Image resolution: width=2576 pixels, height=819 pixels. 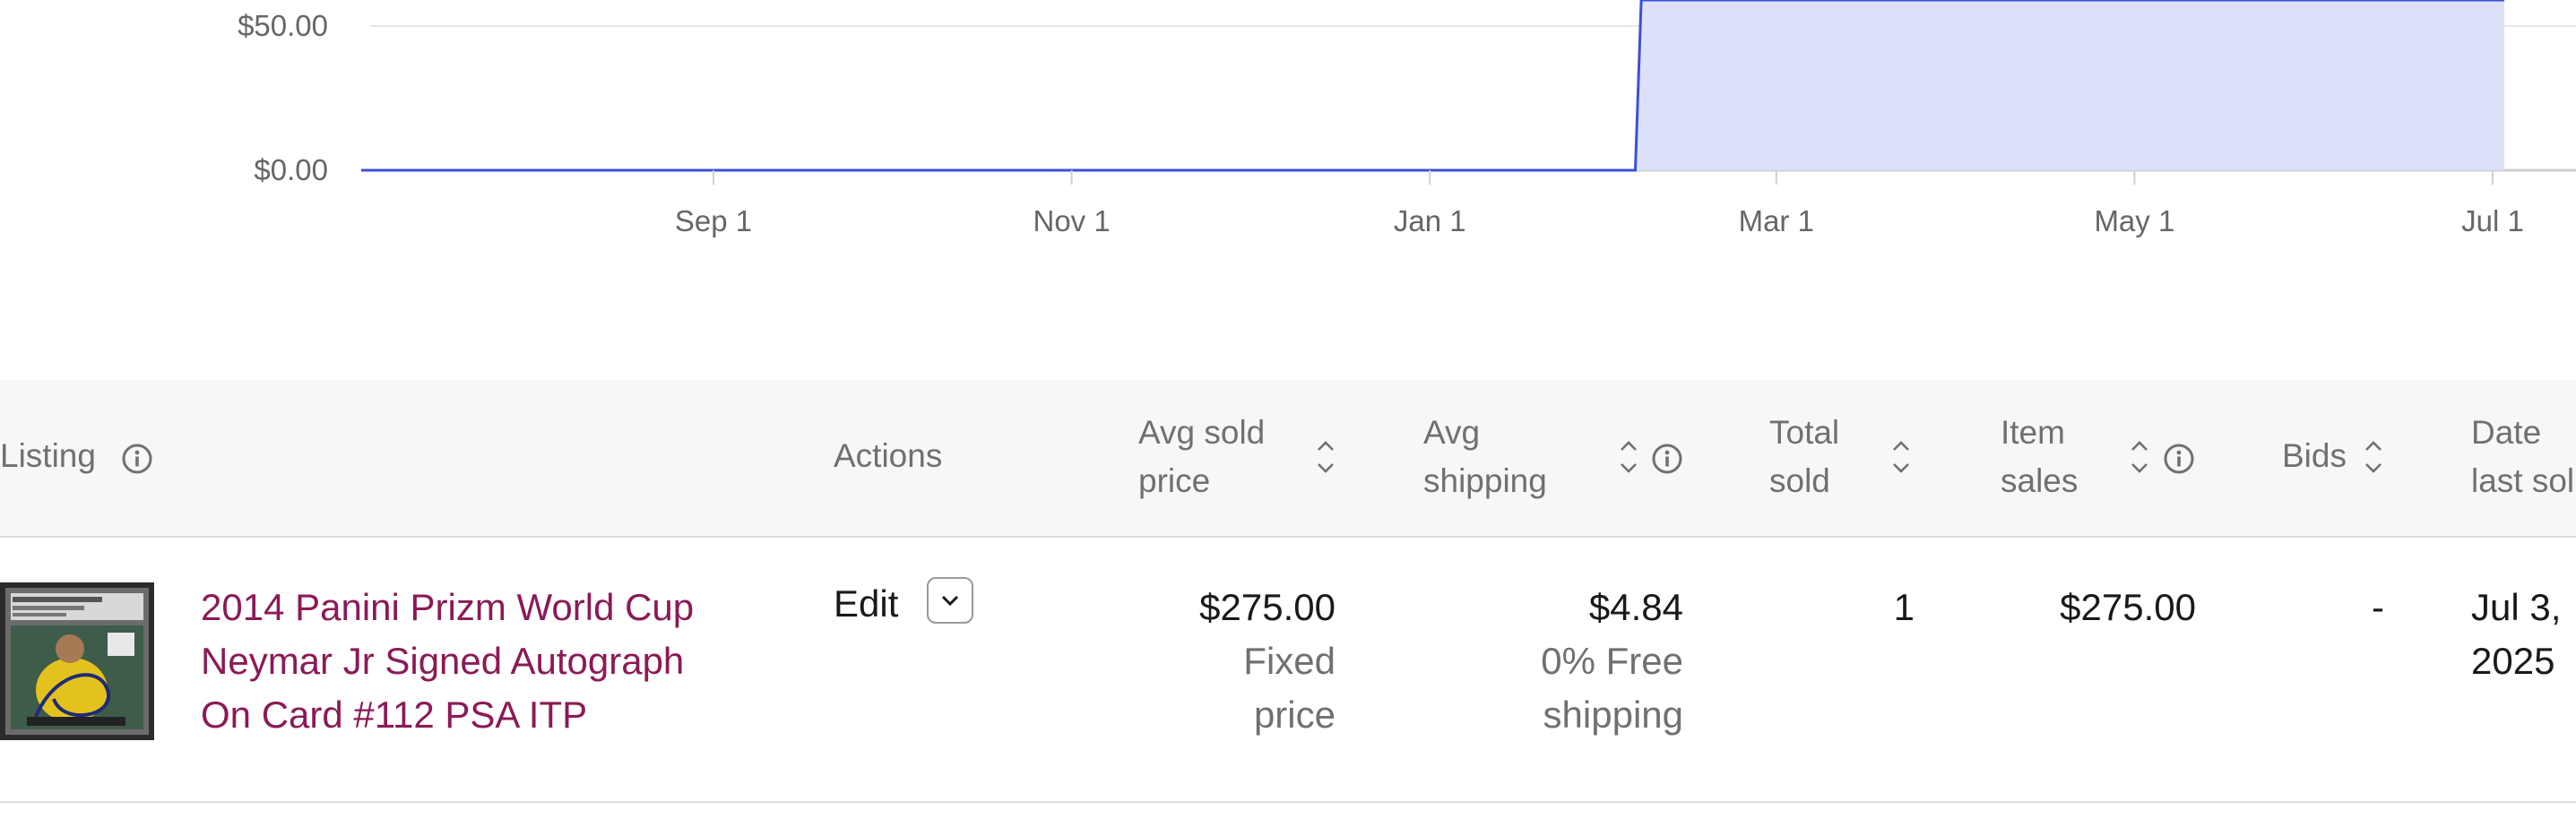 I want to click on header-avg-sold-price-line1: Avg sold, so click(x=1202, y=432).